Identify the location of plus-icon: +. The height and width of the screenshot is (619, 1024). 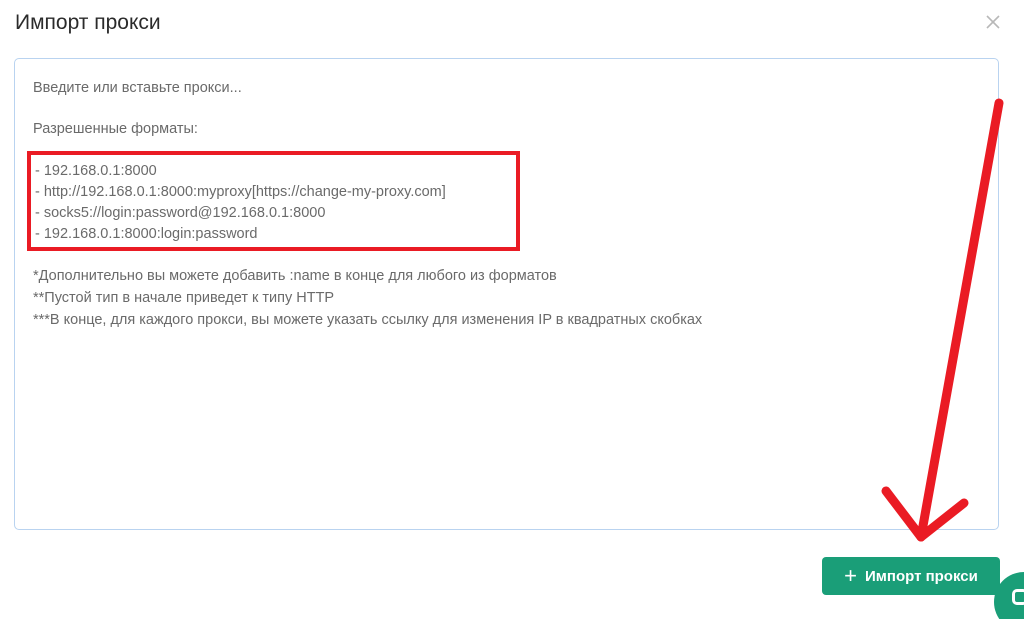
(850, 575).